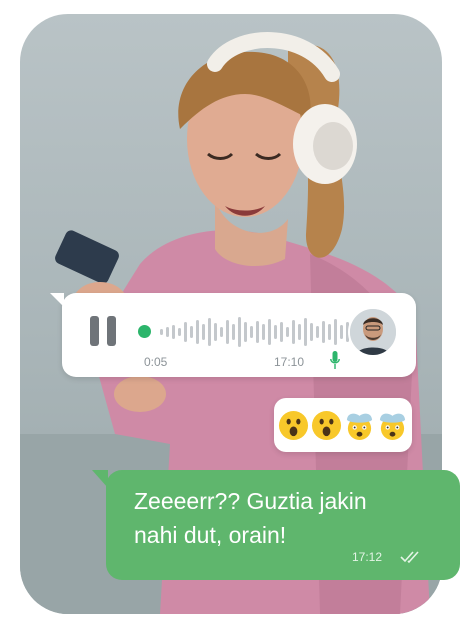 The height and width of the screenshot is (637, 471). I want to click on playback-position-dot, so click(144, 331).